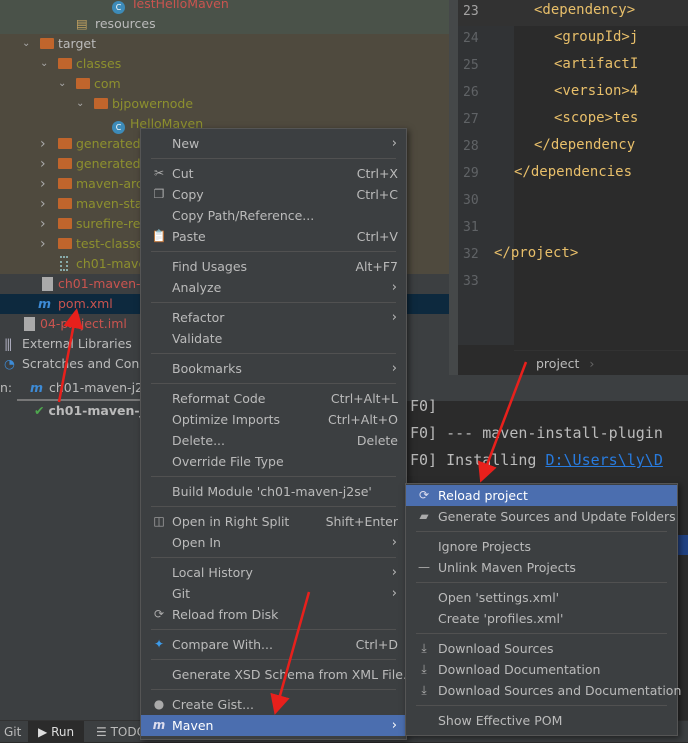 This screenshot has width=688, height=743. I want to click on menu-item-reload-project: ⟳ Reload project, so click(541, 495).